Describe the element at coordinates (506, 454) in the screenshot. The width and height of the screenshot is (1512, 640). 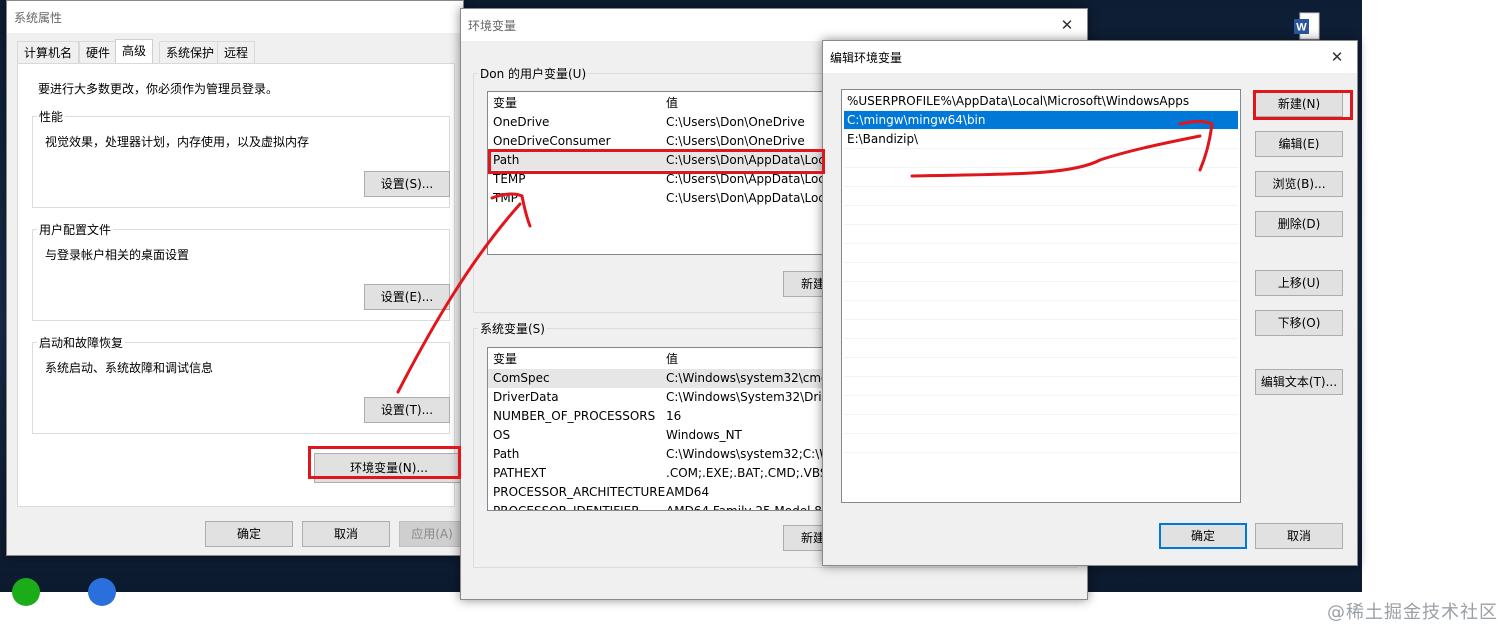
I see `variable-name: Path` at that location.